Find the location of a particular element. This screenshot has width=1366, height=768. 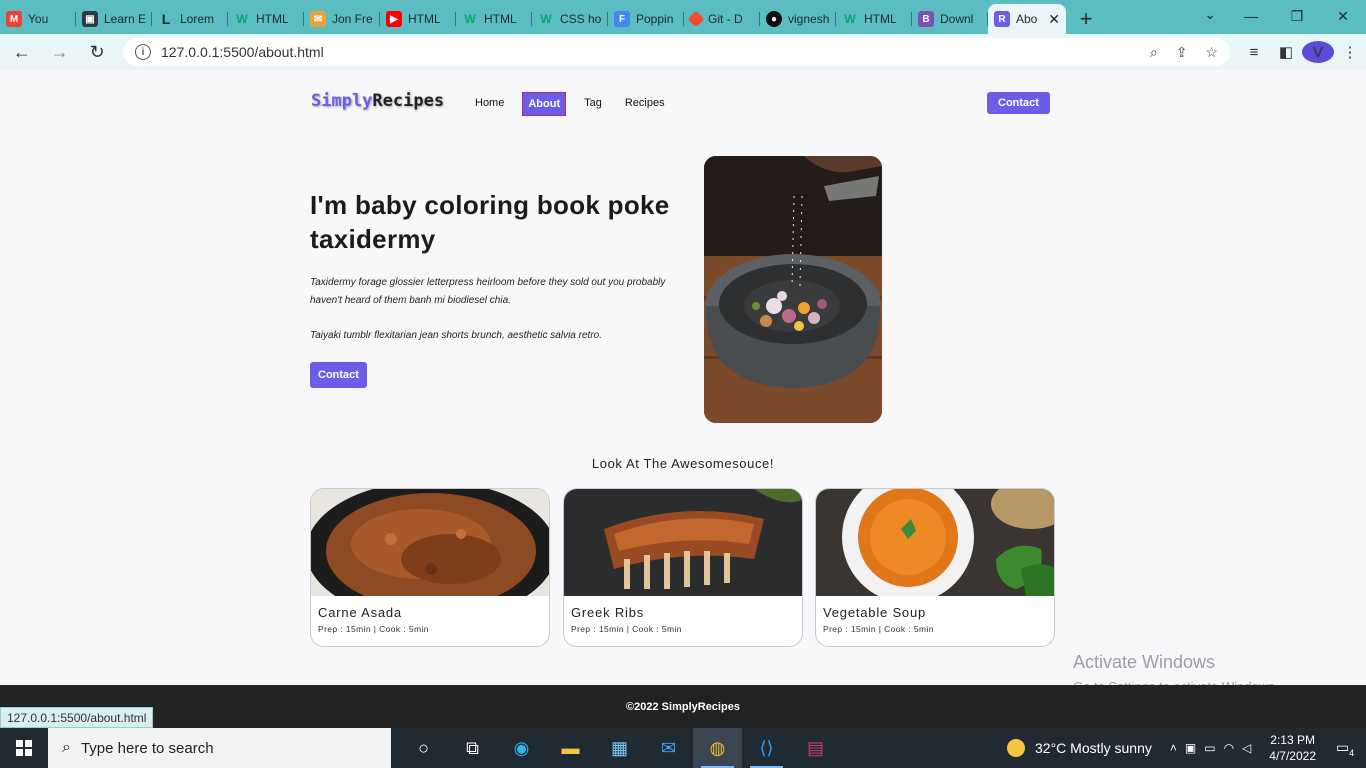

edge-icon: ◉ is located at coordinates (521, 748).